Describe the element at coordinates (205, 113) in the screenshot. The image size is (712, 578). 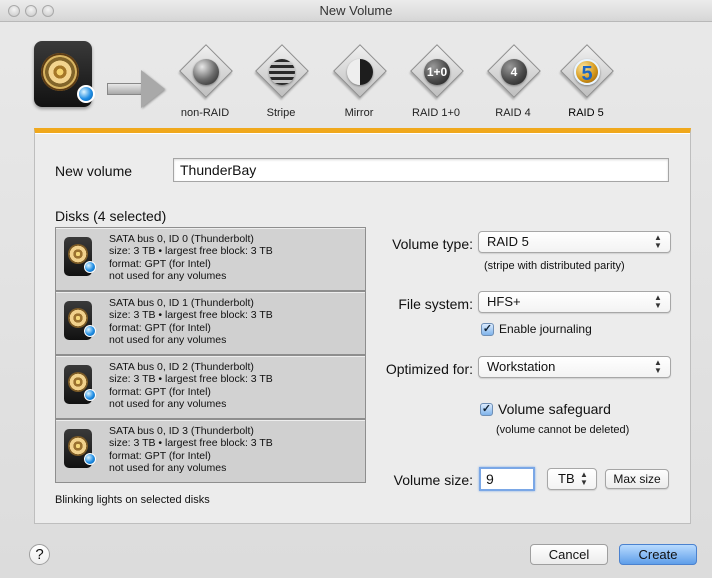
I see `raid-option-label: non-RAID` at that location.